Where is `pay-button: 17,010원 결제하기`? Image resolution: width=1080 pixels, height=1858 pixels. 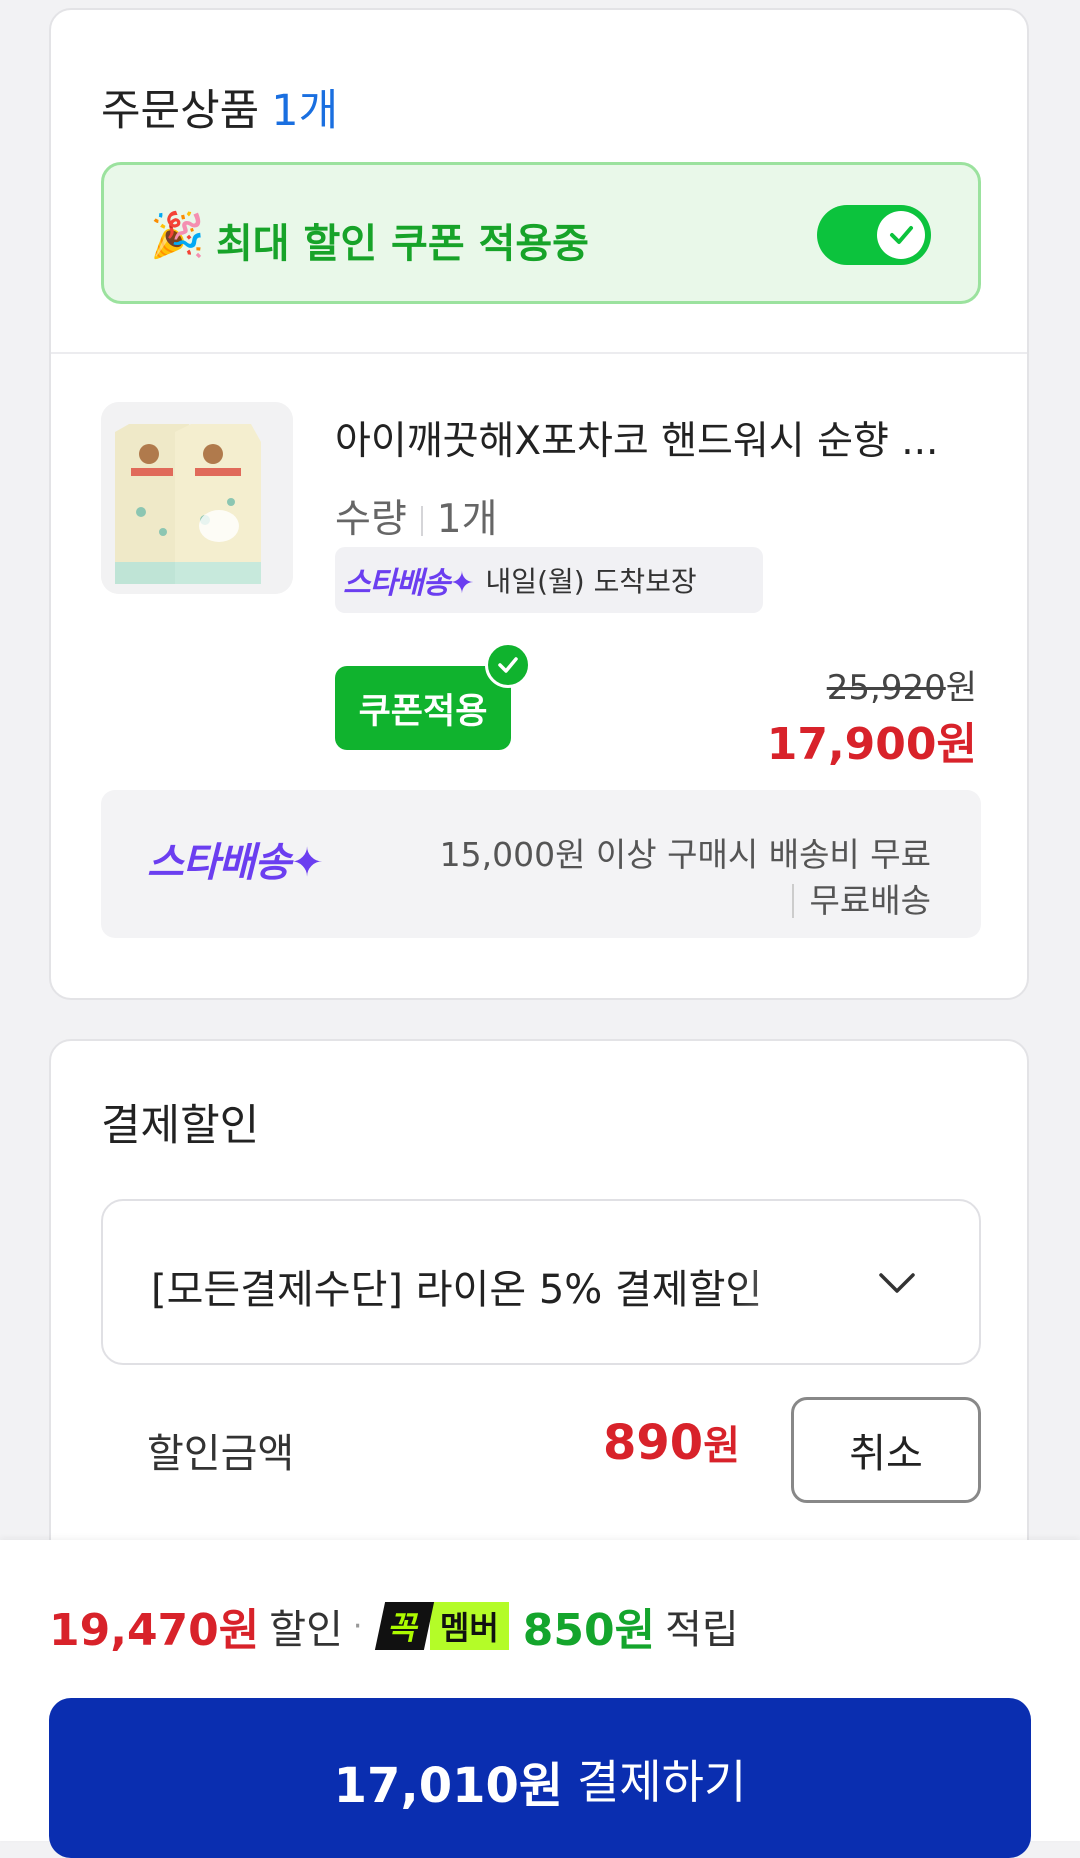 pay-button: 17,010원 결제하기 is located at coordinates (540, 1778).